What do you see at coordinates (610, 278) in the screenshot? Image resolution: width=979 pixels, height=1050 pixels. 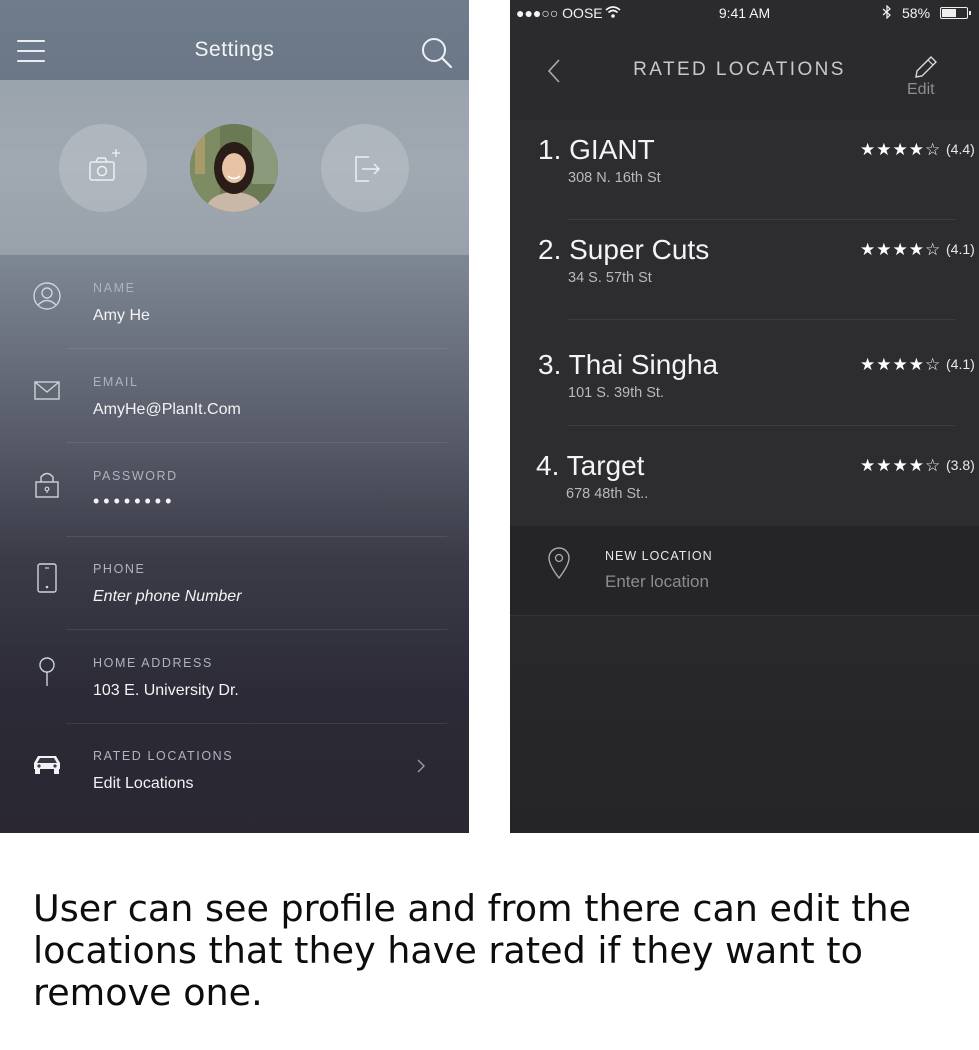 I see `location-address: 34 S. 57th St` at bounding box center [610, 278].